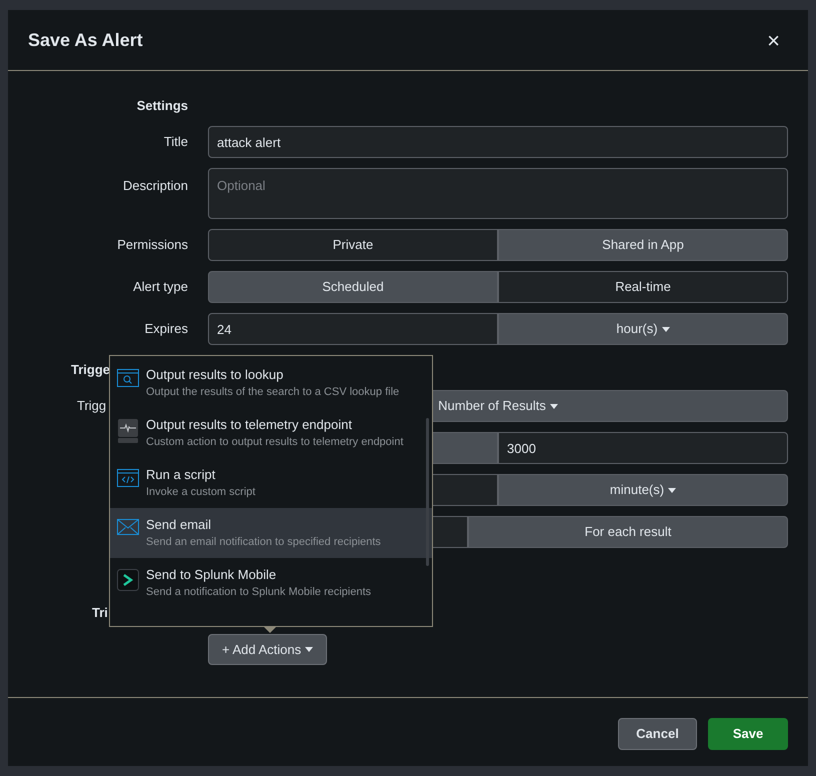 Image resolution: width=816 pixels, height=776 pixels. Describe the element at coordinates (275, 442) in the screenshot. I see `menu-item-description: Custom action to output results to telemetry endpoint` at that location.